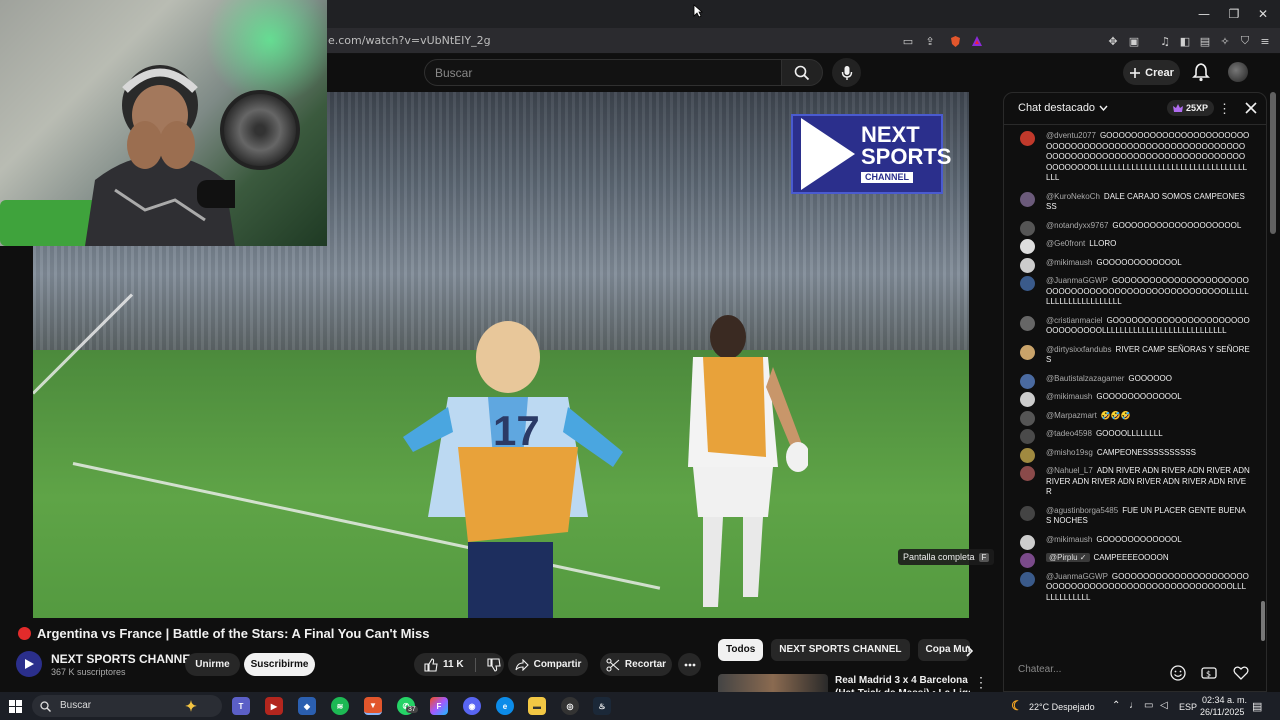 This screenshot has height=720, width=1280. I want to click on more-actions-button, so click(689, 664).